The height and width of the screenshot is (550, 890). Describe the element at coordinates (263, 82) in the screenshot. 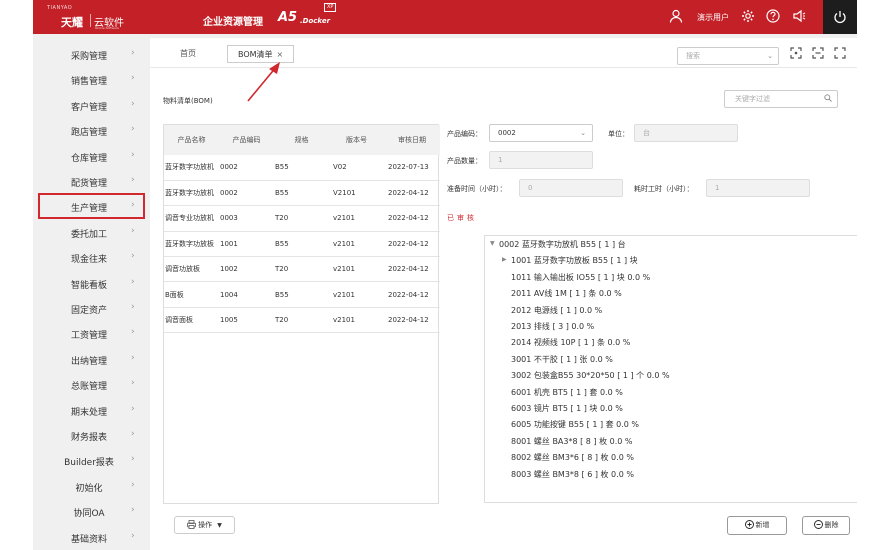

I see `annotation-arrow-icon` at that location.